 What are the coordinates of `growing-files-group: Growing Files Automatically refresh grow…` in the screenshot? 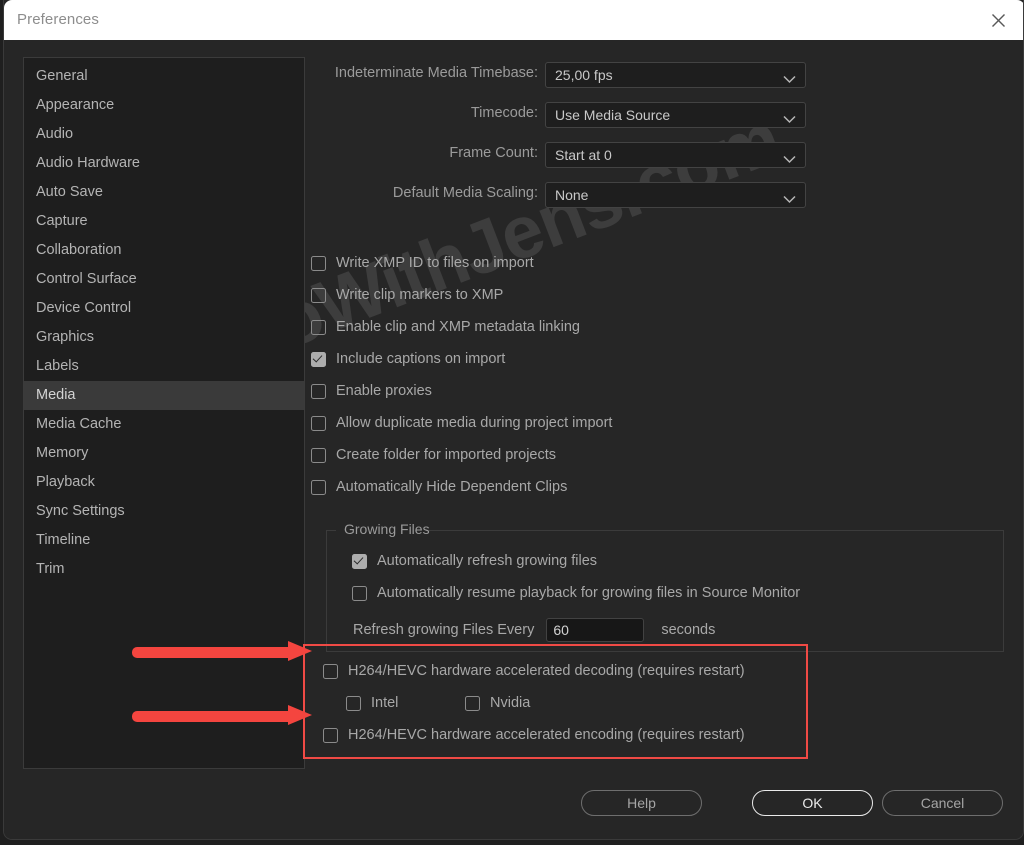 It's located at (665, 586).